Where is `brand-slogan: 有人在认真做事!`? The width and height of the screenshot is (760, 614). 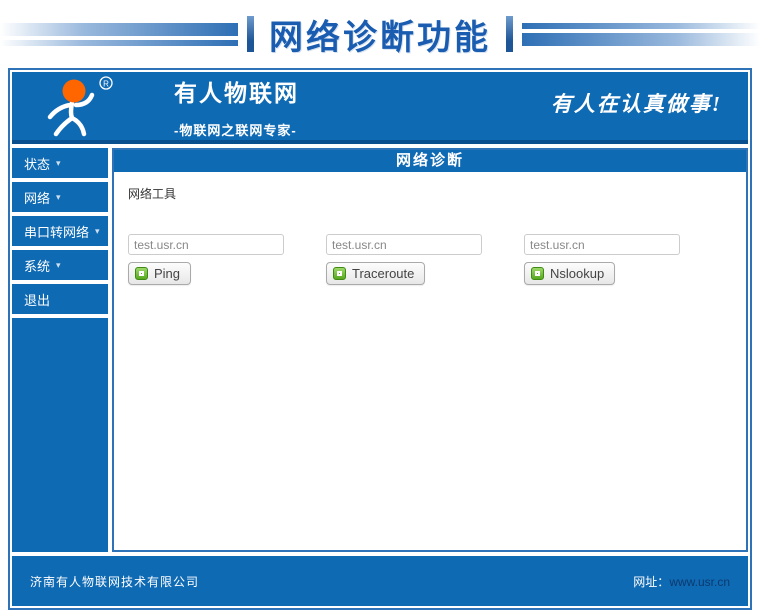
brand-slogan: 有人在认真做事! is located at coordinates (636, 104).